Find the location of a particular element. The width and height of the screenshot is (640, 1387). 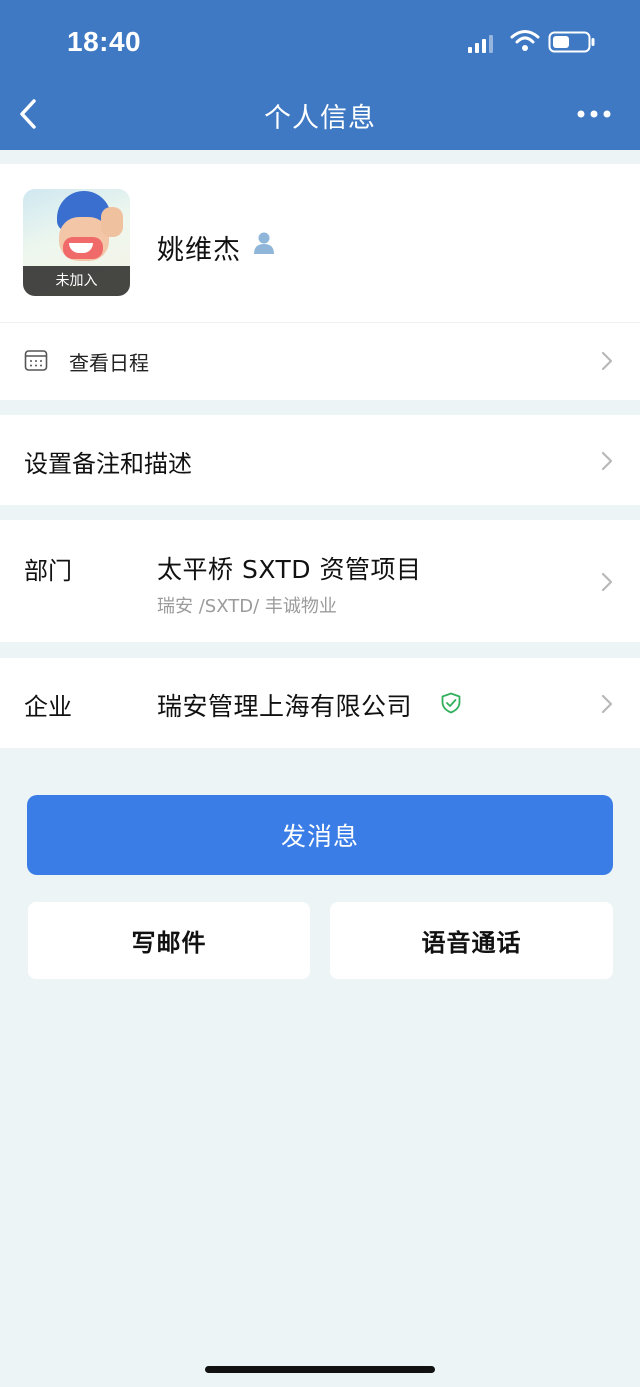

set-note-row: 设置备注和描述 is located at coordinates (320, 460).